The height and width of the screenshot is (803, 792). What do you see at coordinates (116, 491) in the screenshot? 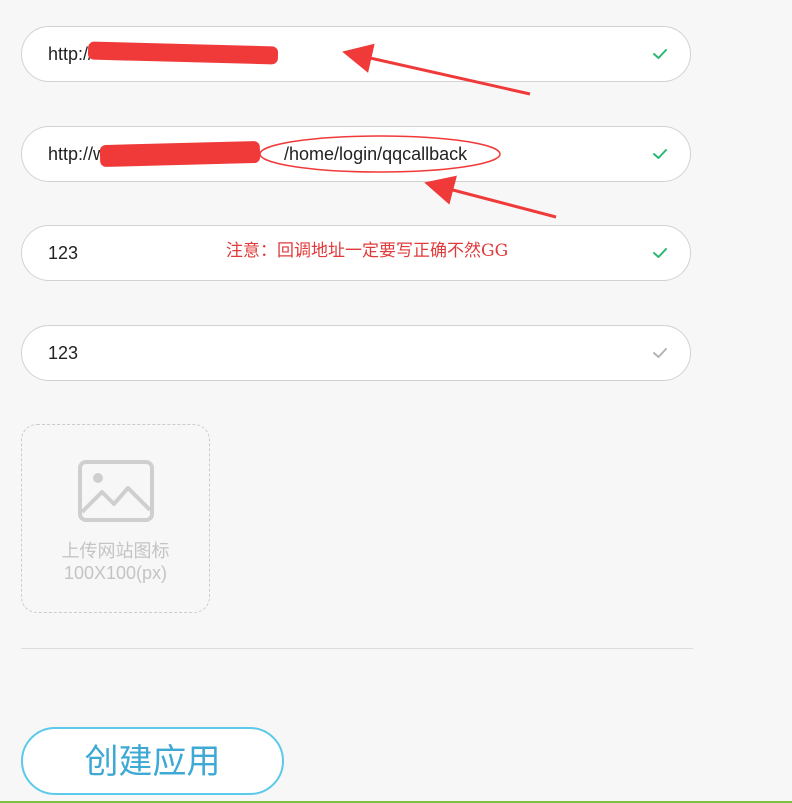
I see `image-icon` at bounding box center [116, 491].